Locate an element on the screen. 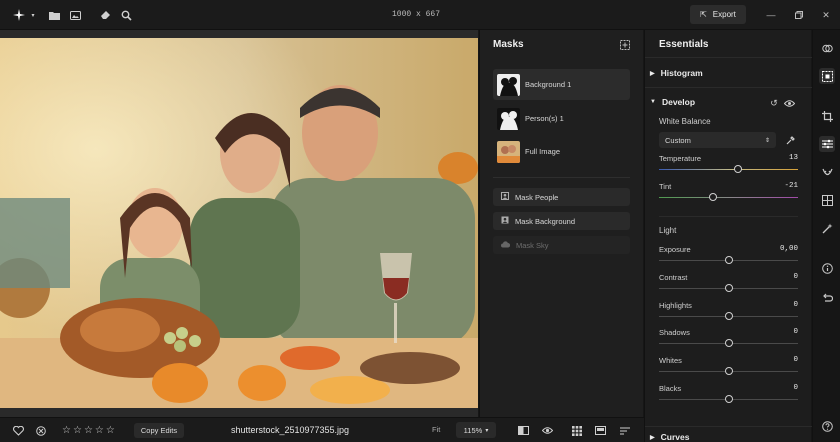 This screenshot has height=442, width=840. star-rating: ☆ ☆ ☆ ☆ ☆ is located at coordinates (88, 430).